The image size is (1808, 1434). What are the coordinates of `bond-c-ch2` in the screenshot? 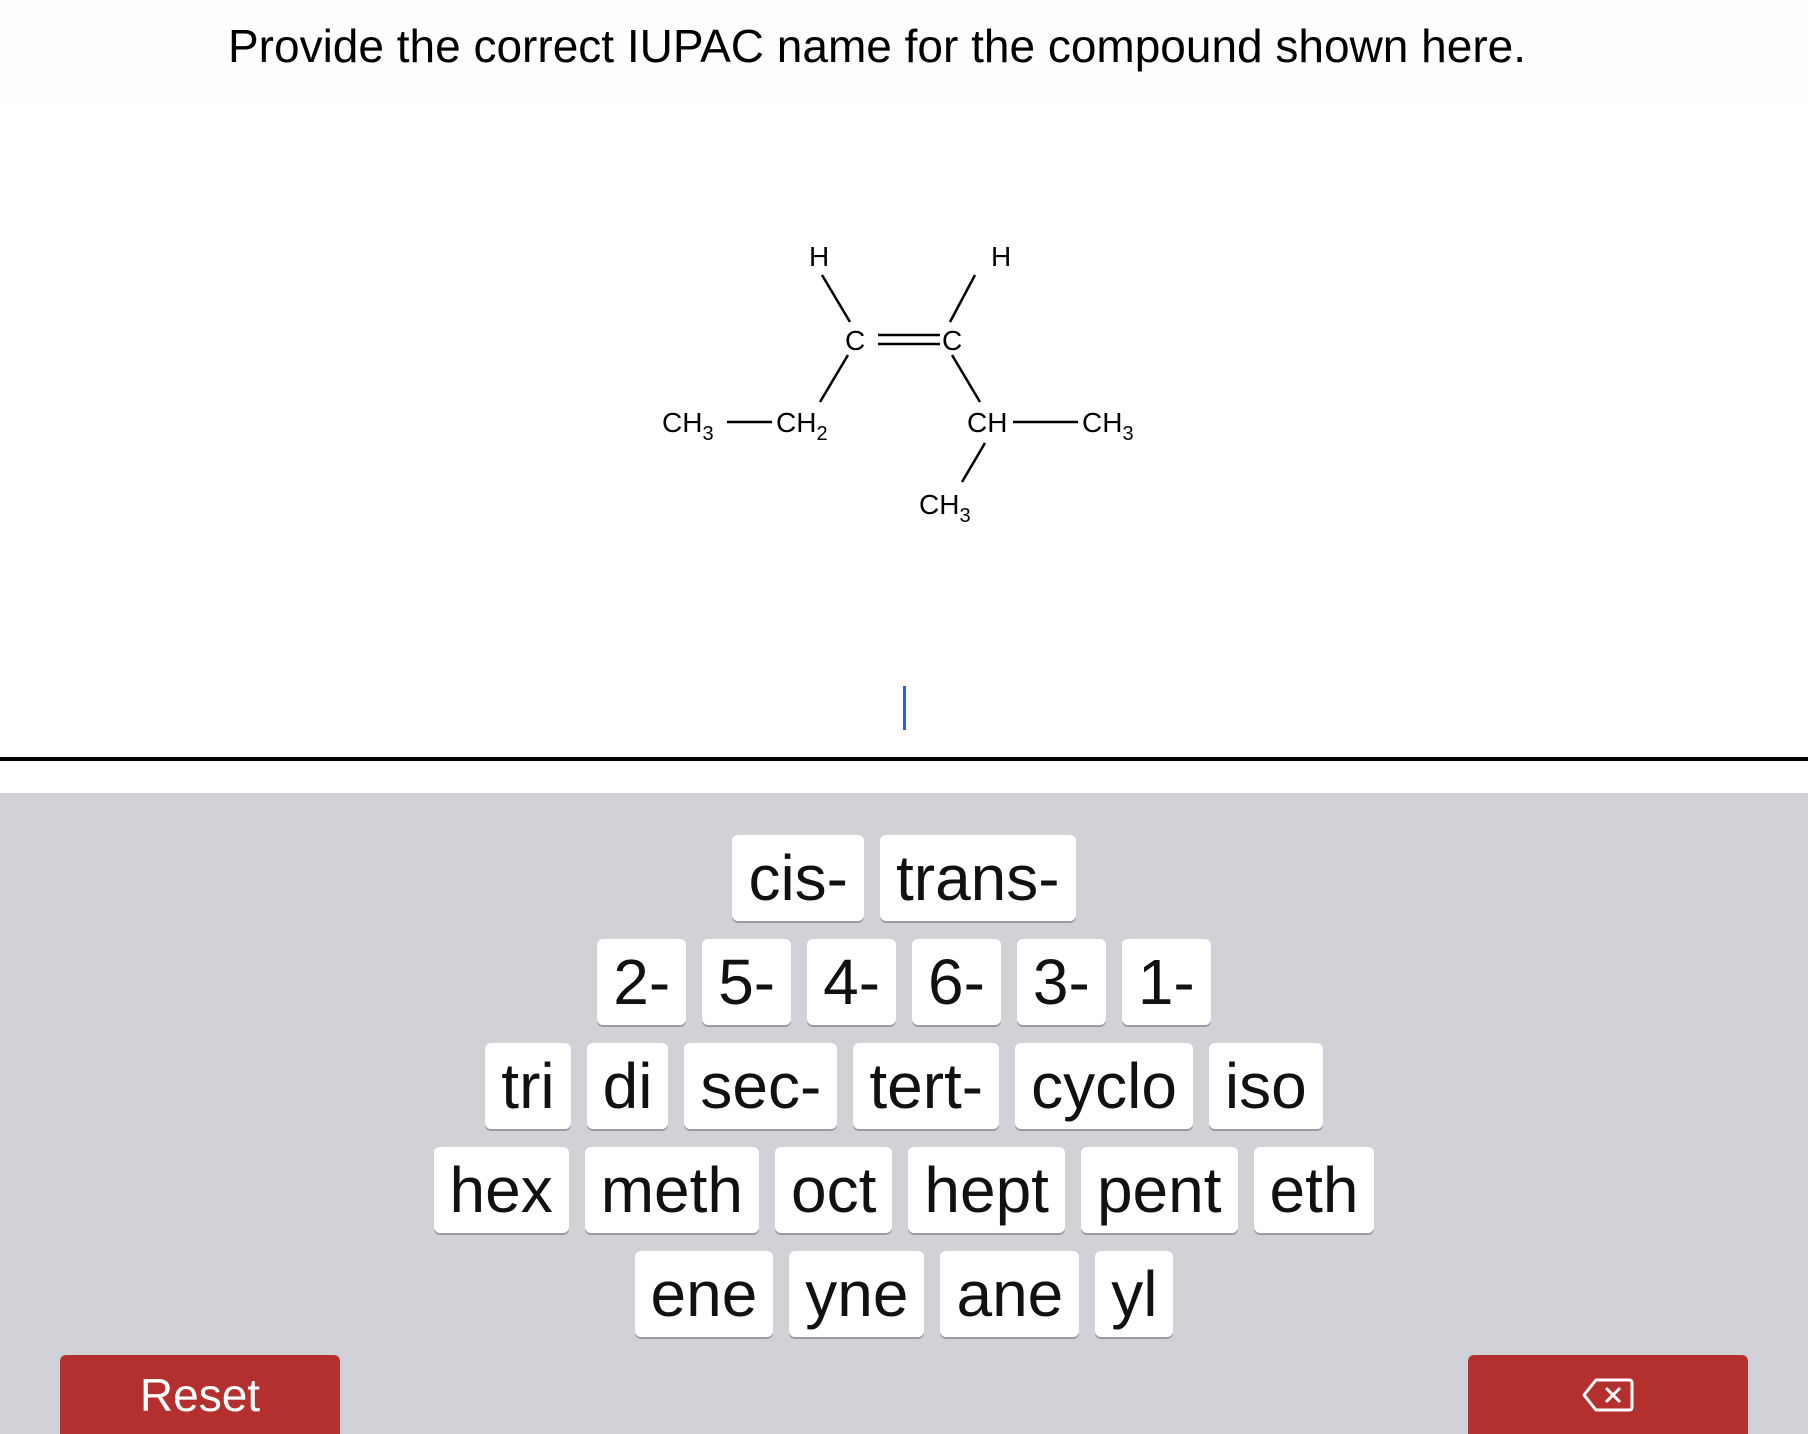 It's located at (834, 378).